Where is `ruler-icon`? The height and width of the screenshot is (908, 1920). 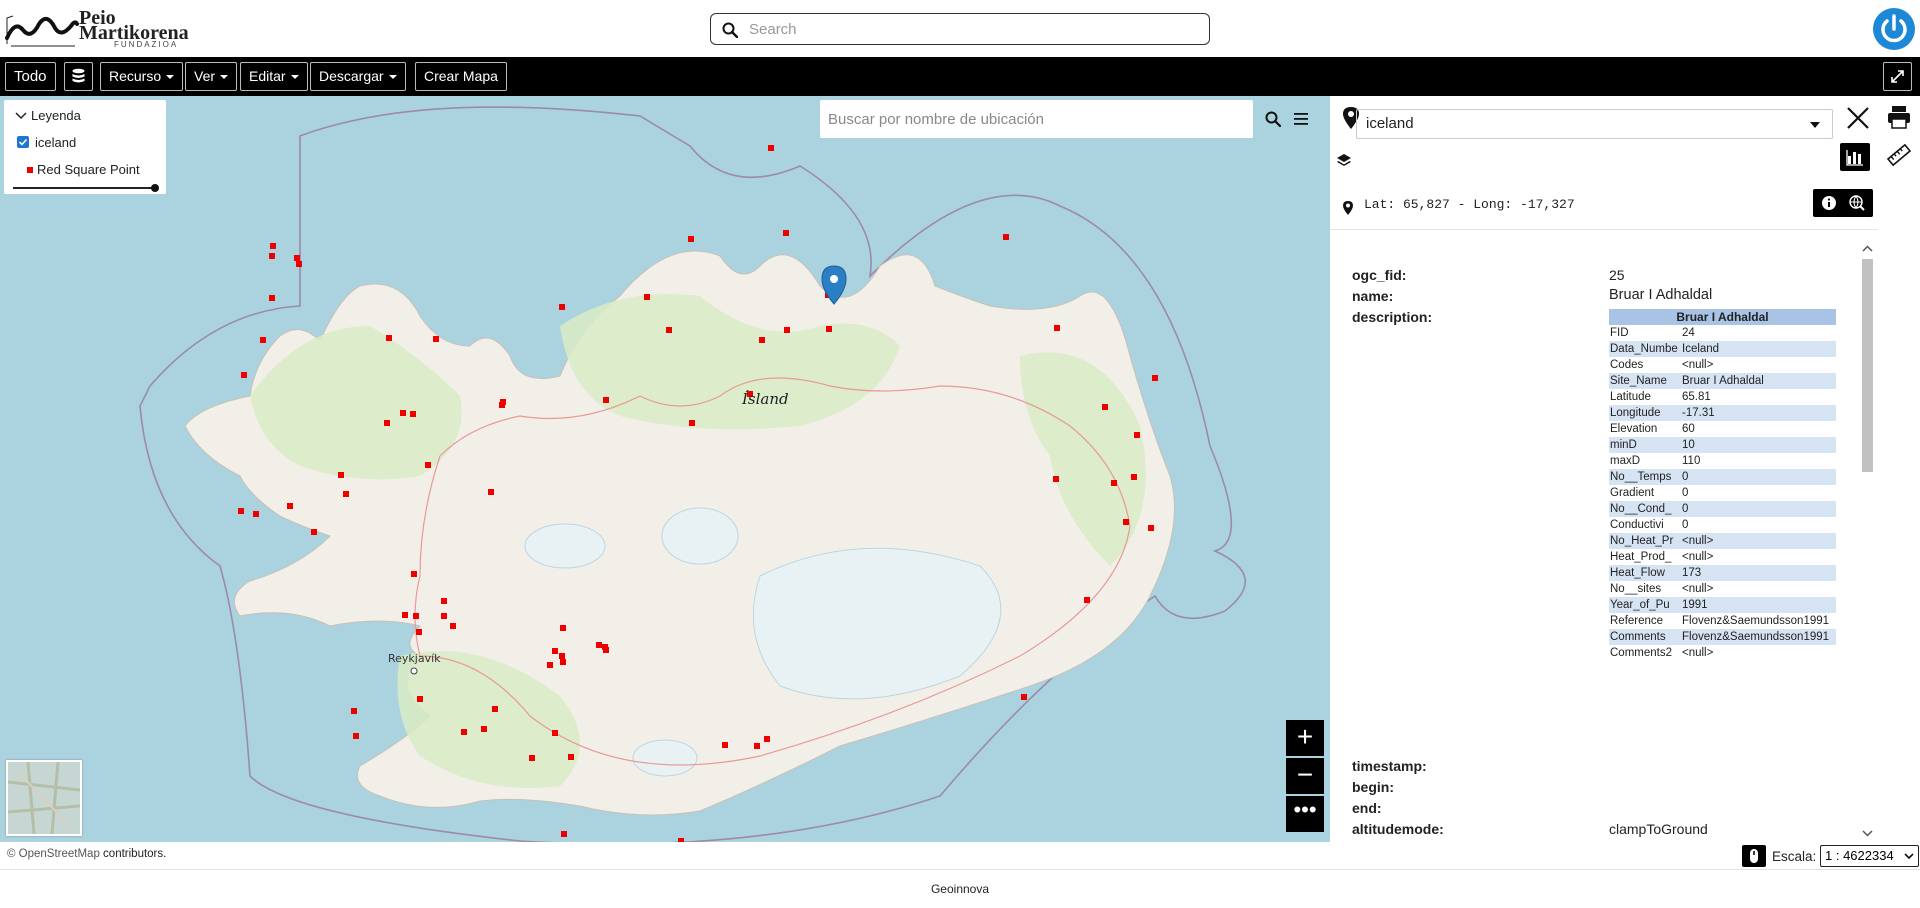
ruler-icon is located at coordinates (1899, 155).